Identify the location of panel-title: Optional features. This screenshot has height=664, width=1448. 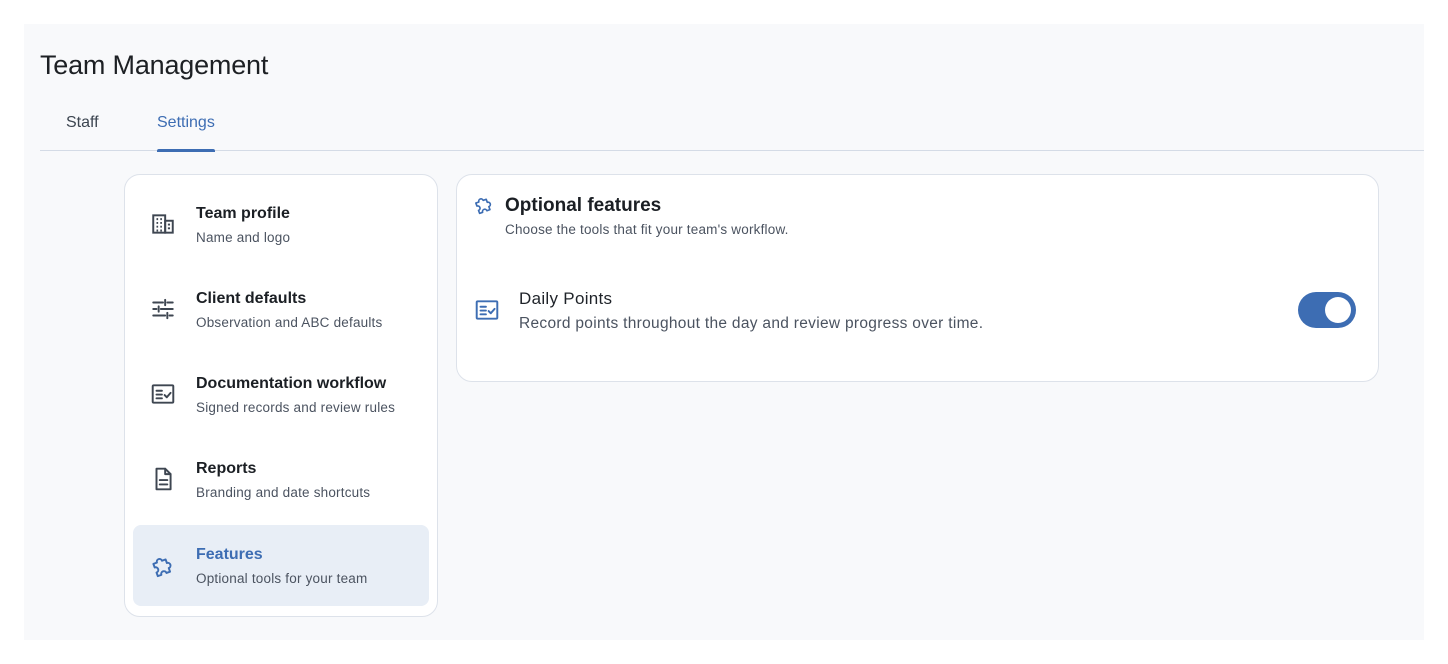
(583, 205).